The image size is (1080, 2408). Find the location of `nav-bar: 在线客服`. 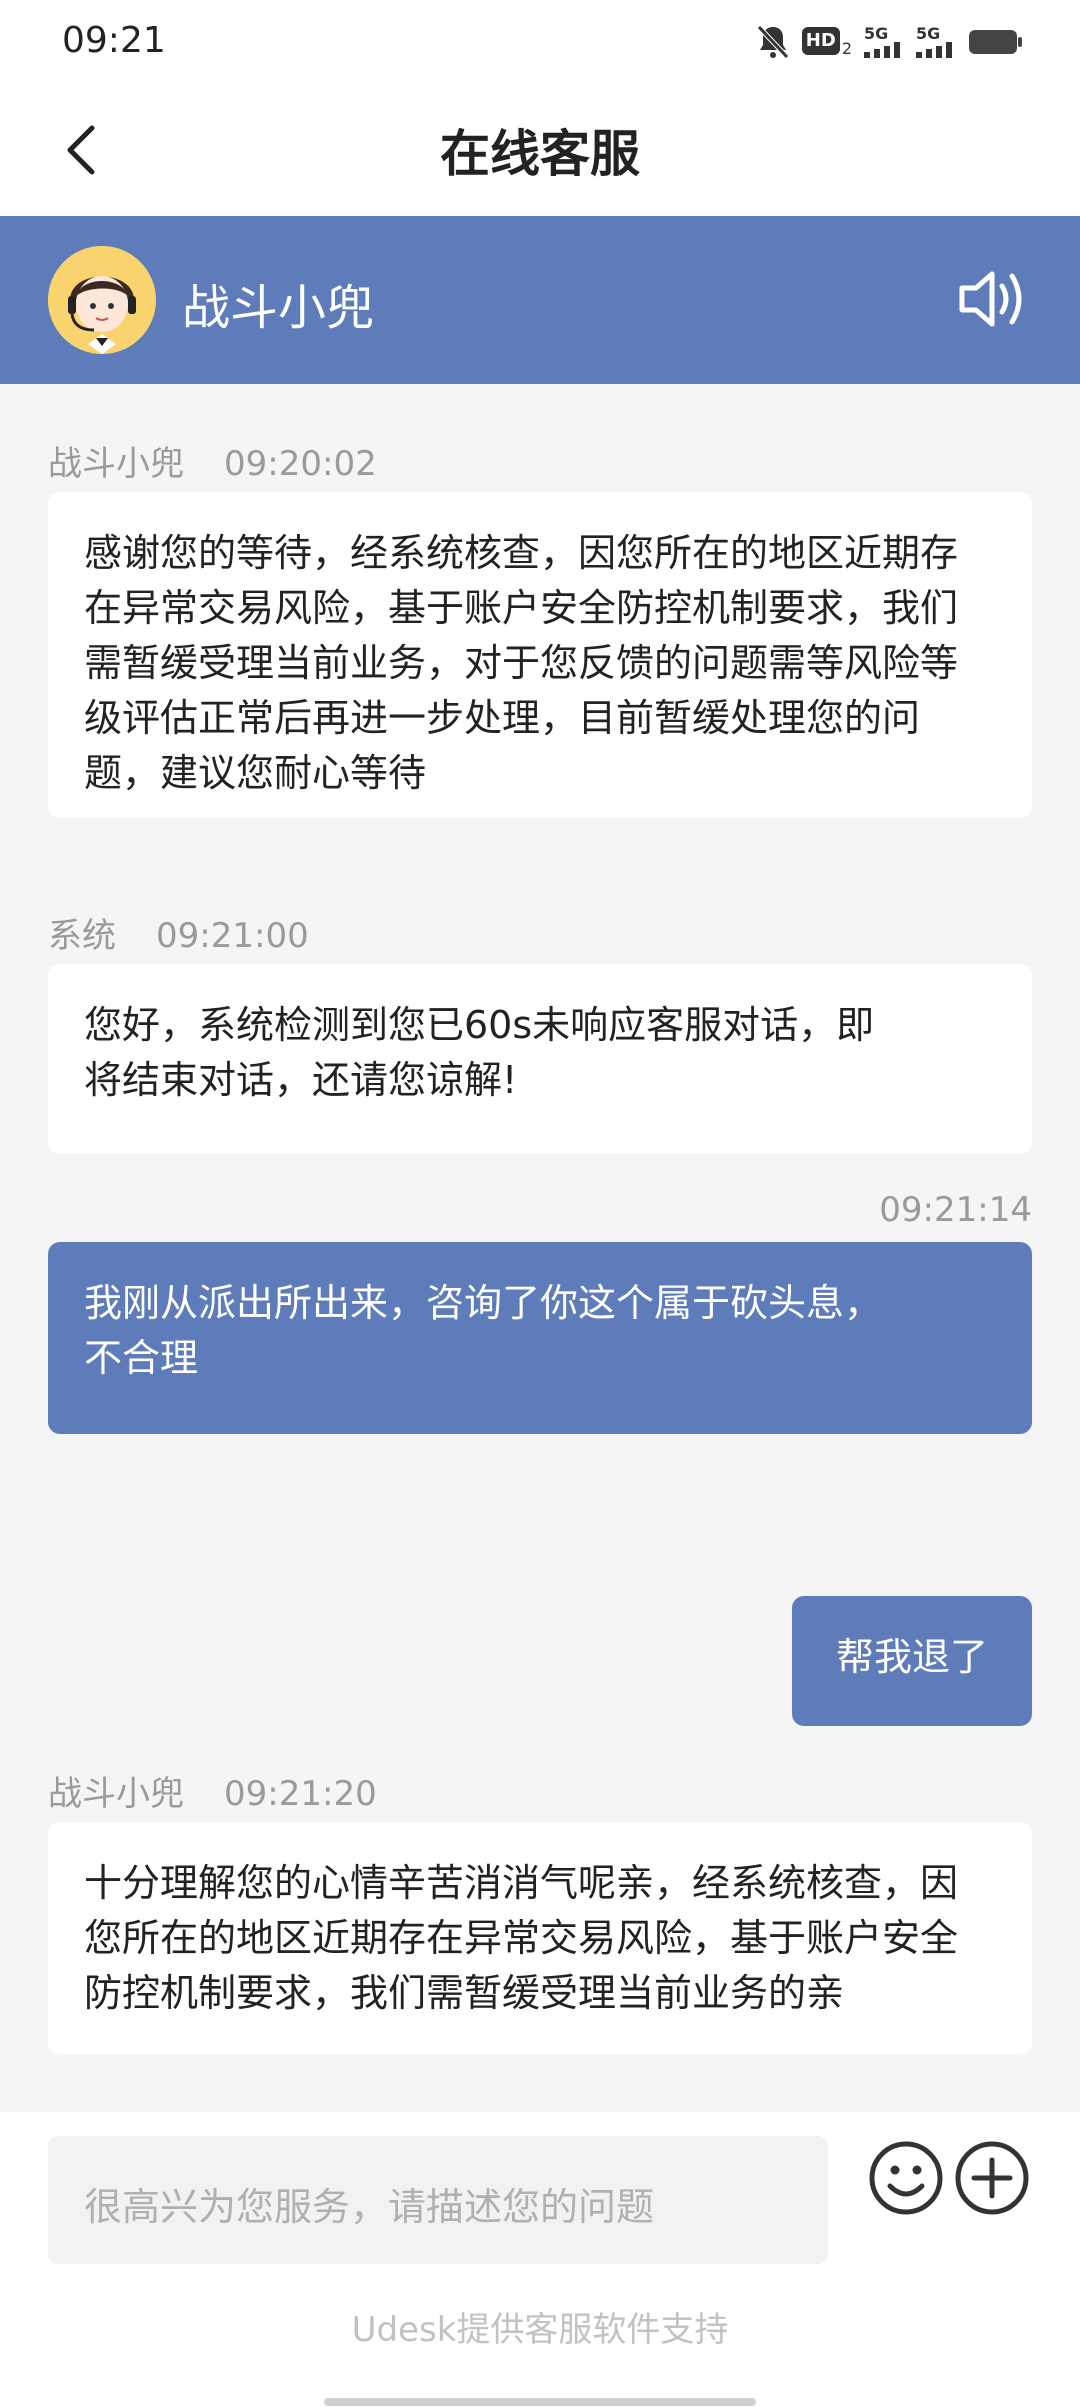

nav-bar: 在线客服 is located at coordinates (540, 150).